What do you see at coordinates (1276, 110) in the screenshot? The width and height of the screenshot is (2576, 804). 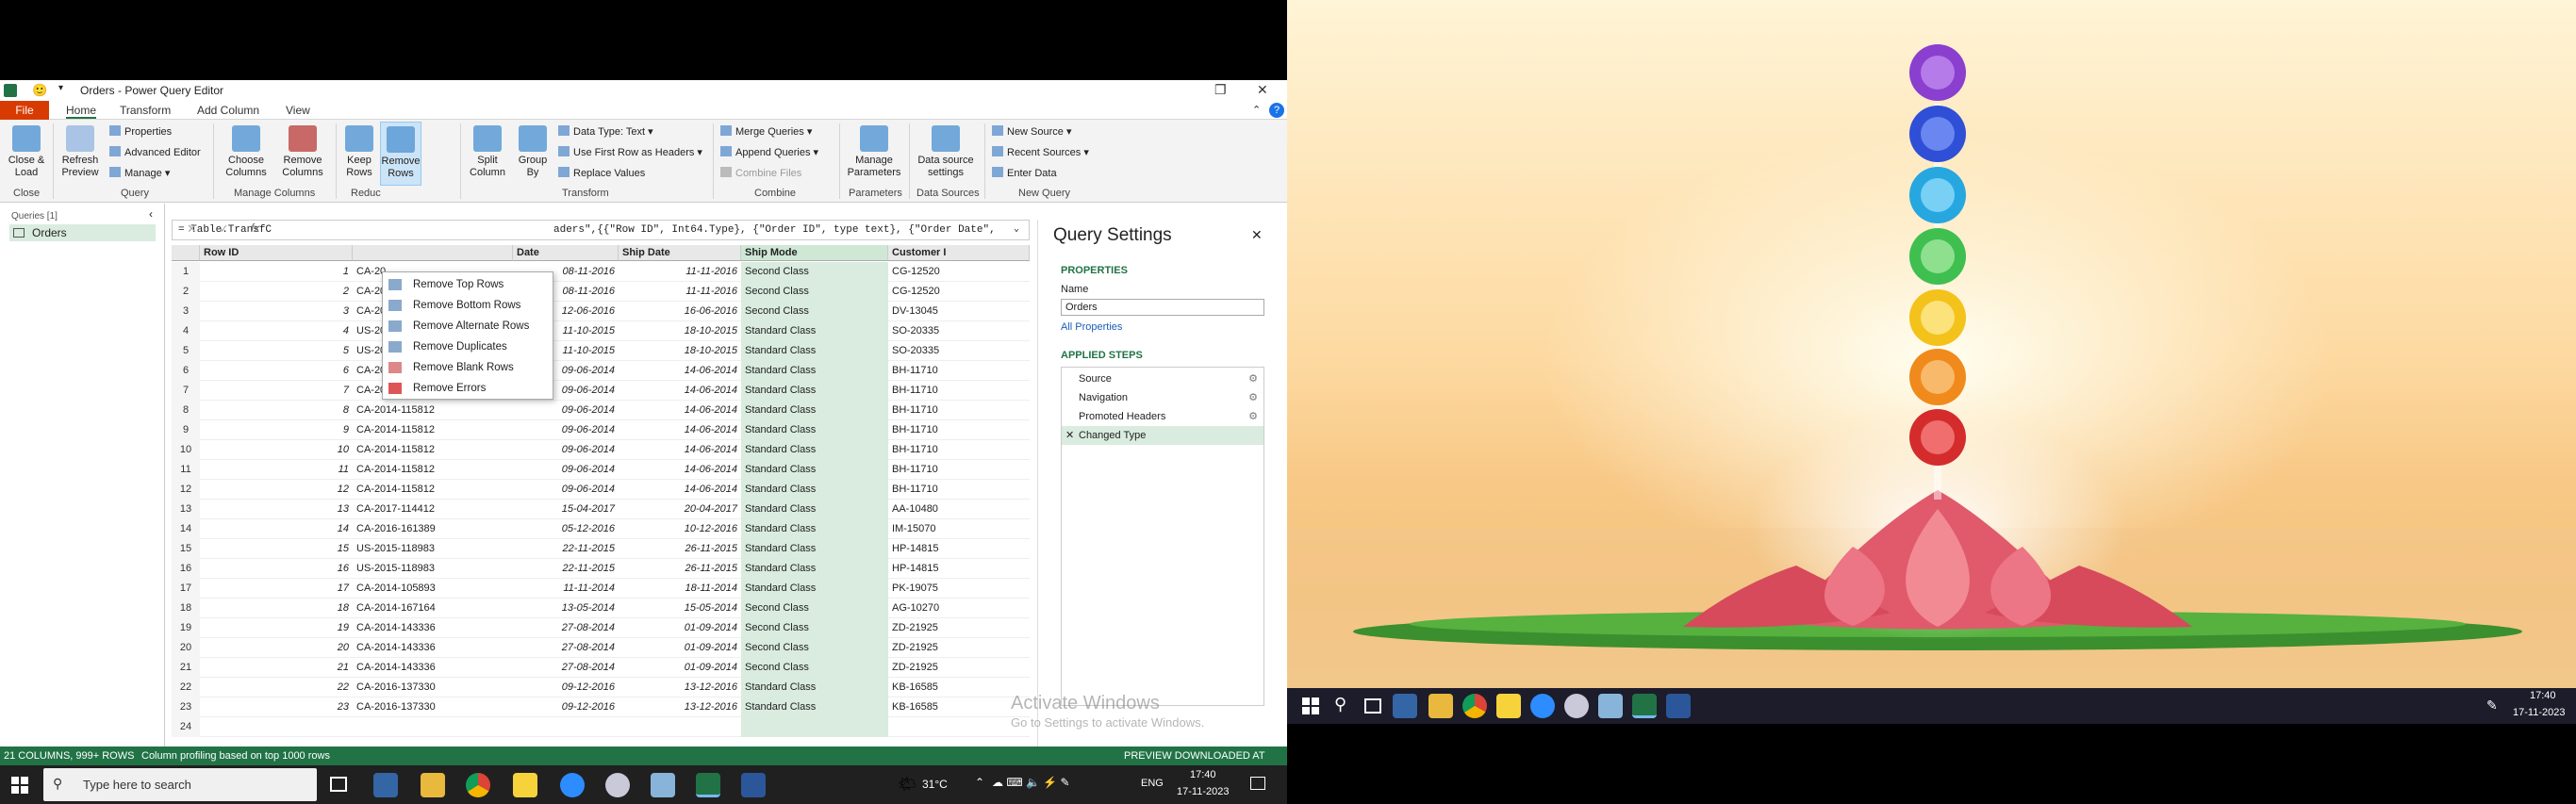 I see `help-icon: ?` at bounding box center [1276, 110].